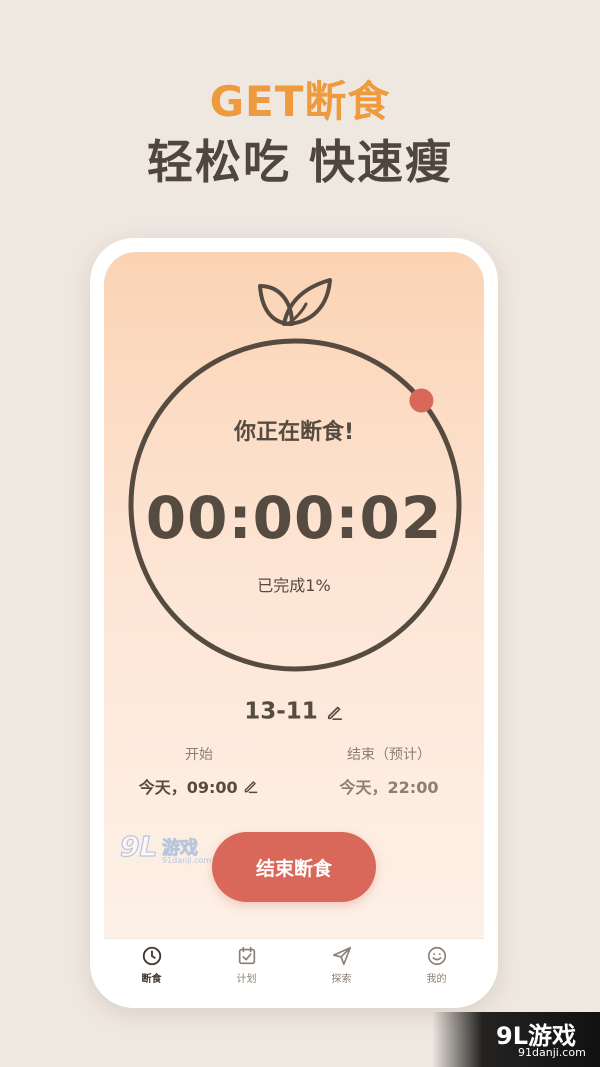 The image size is (600, 1067). What do you see at coordinates (389, 771) in the screenshot?
I see `end-time-section: 结束（预计） 今天，22:00` at bounding box center [389, 771].